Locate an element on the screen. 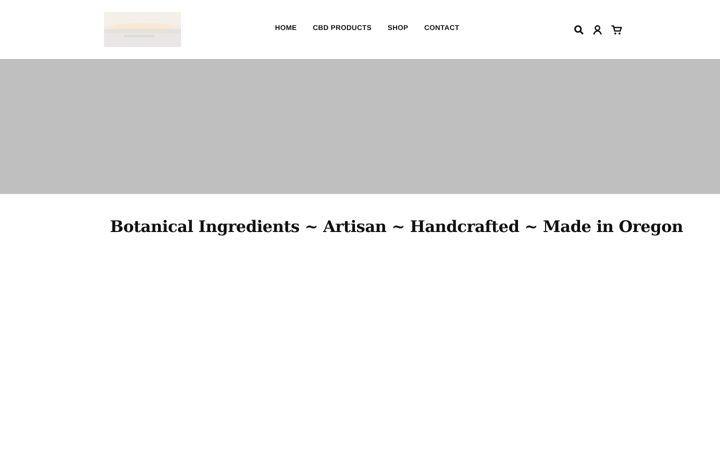  search-icon is located at coordinates (579, 29).